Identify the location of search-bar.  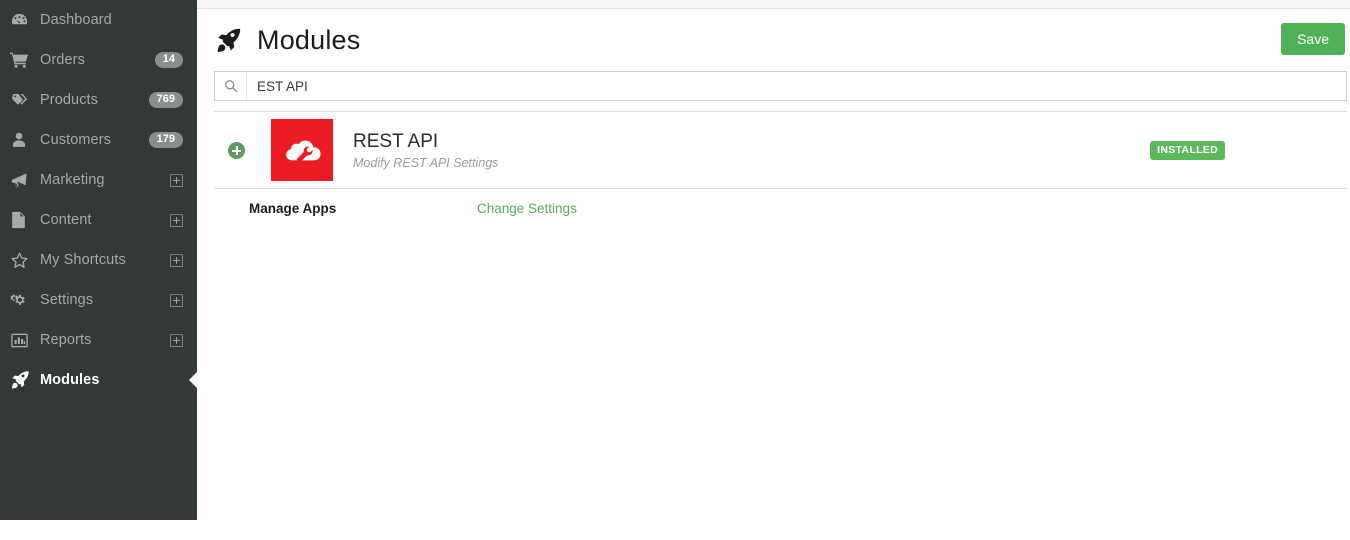
(780, 86).